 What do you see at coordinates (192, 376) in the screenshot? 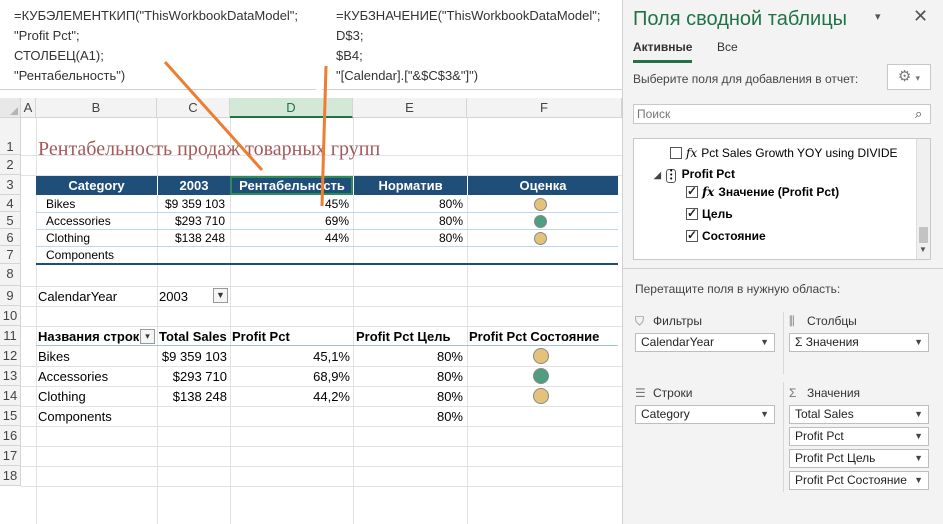
I see `pivot-cell-sales: $293 710` at bounding box center [192, 376].